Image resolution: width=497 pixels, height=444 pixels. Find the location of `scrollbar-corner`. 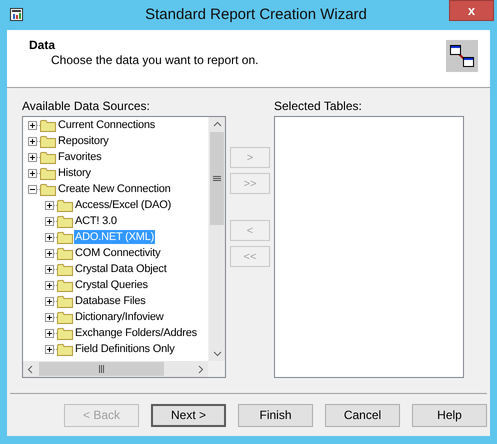

scrollbar-corner is located at coordinates (216, 369).